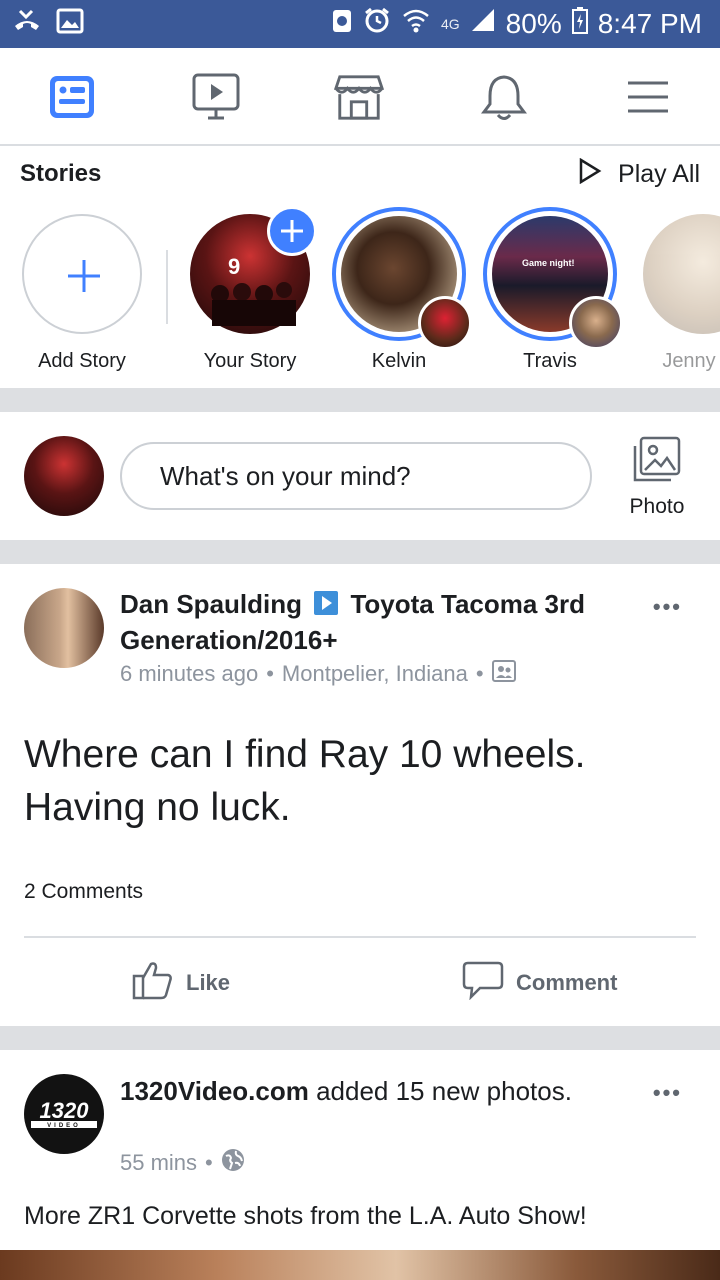 The image size is (720, 1280). I want to click on post-image, so click(360, 1265).